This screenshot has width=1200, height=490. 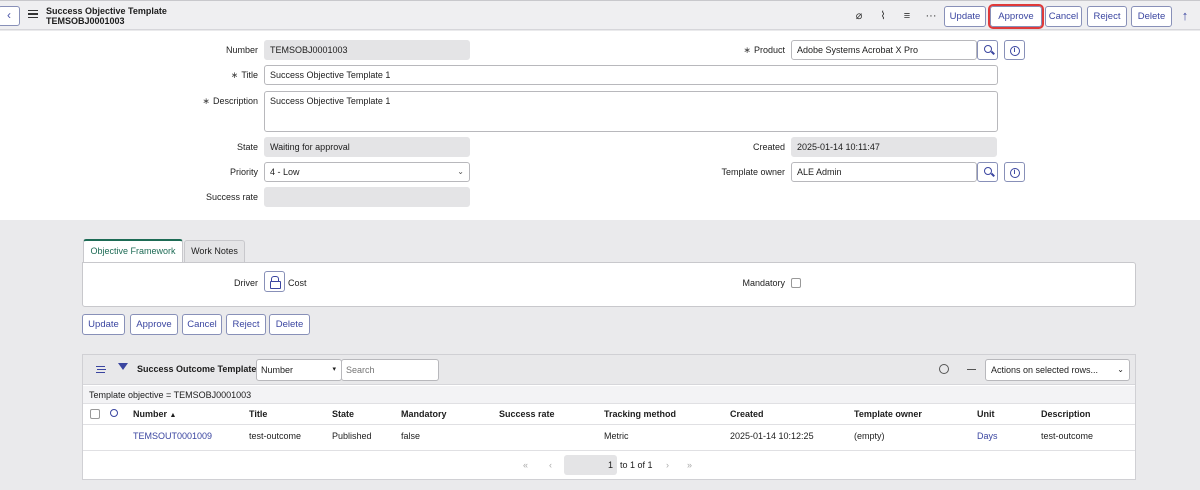 I want to click on header-update-button: Update, so click(x=965, y=16).